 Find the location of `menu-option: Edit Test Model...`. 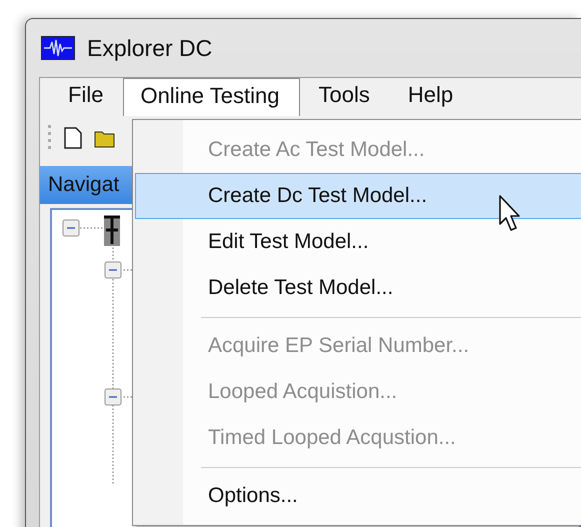

menu-option: Edit Test Model... is located at coordinates (358, 242).